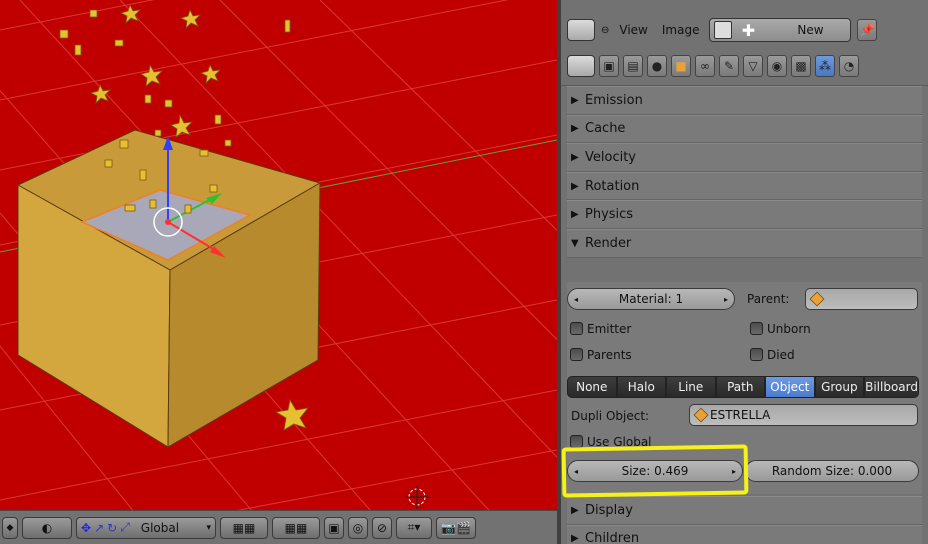  I want to click on snap-element-selector: ⌗▾, so click(414, 527).